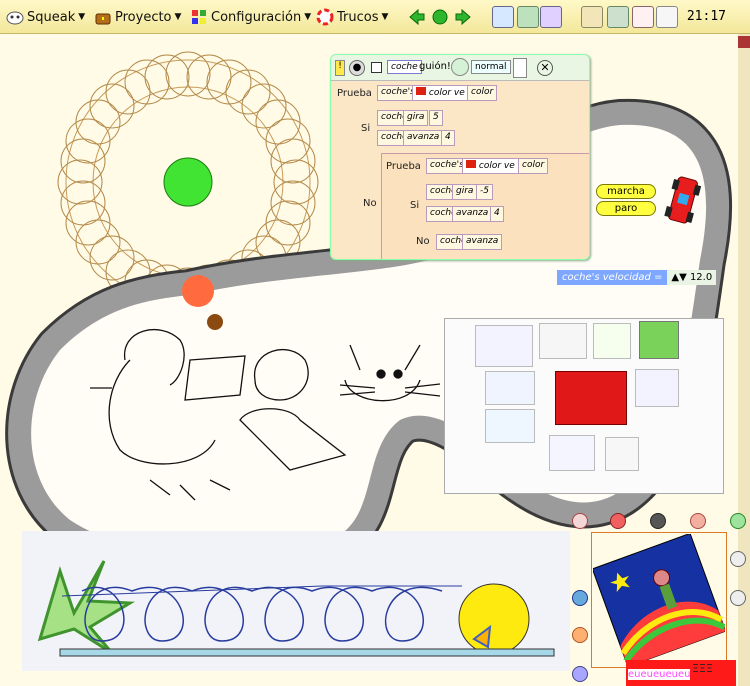 This screenshot has width=750, height=686. I want to click on nested-test-label: Prueba, so click(403, 166).